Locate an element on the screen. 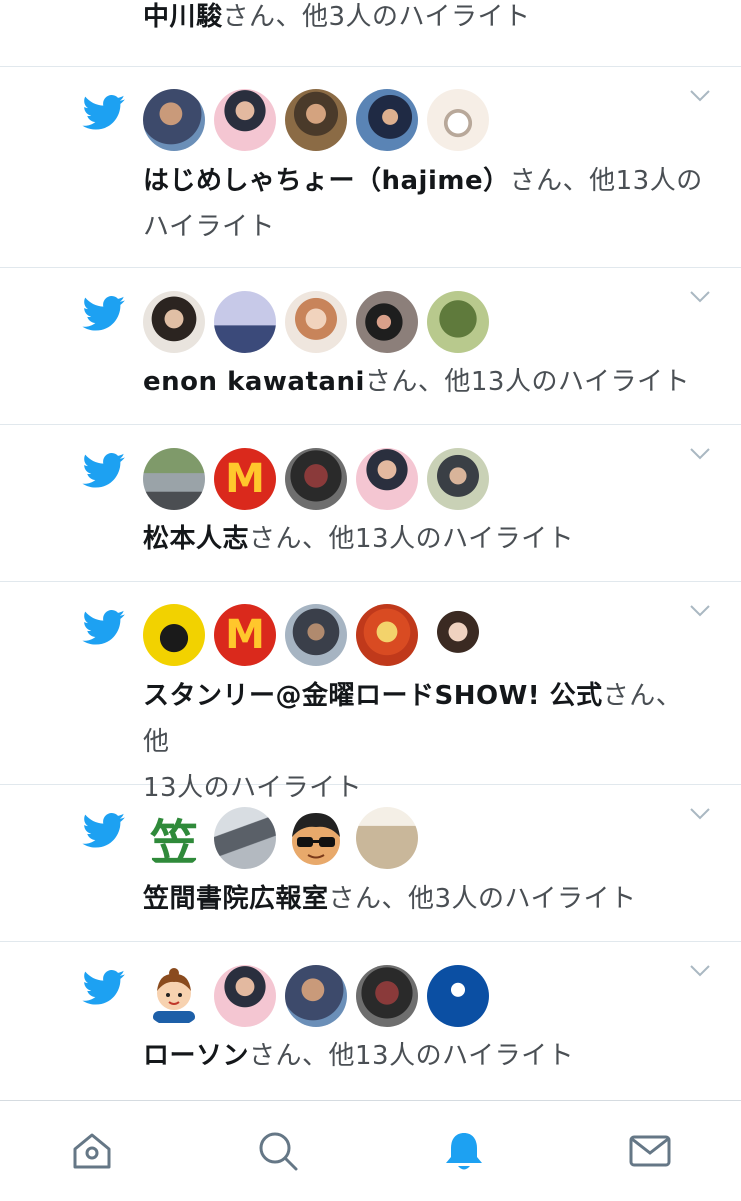 This screenshot has width=741, height=1201. notification-user-name: ローソン is located at coordinates (196, 1056).